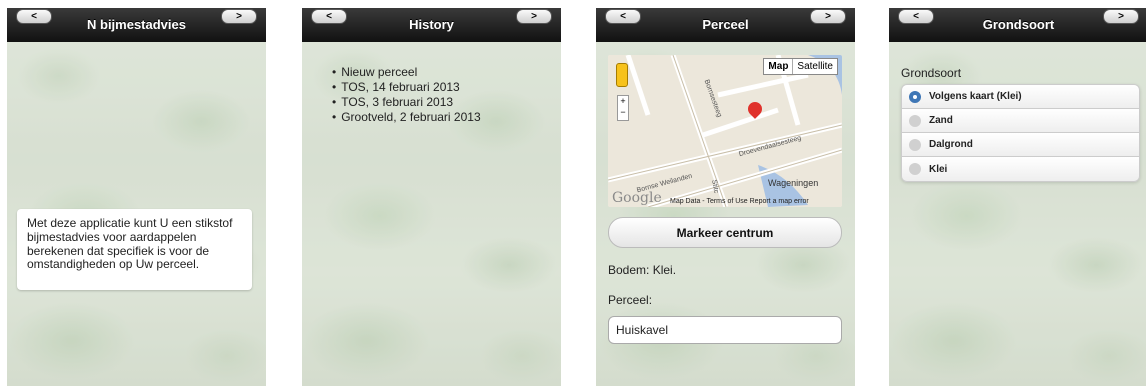 Image resolution: width=1146 pixels, height=386 pixels. I want to click on radio-label: Zand, so click(941, 120).